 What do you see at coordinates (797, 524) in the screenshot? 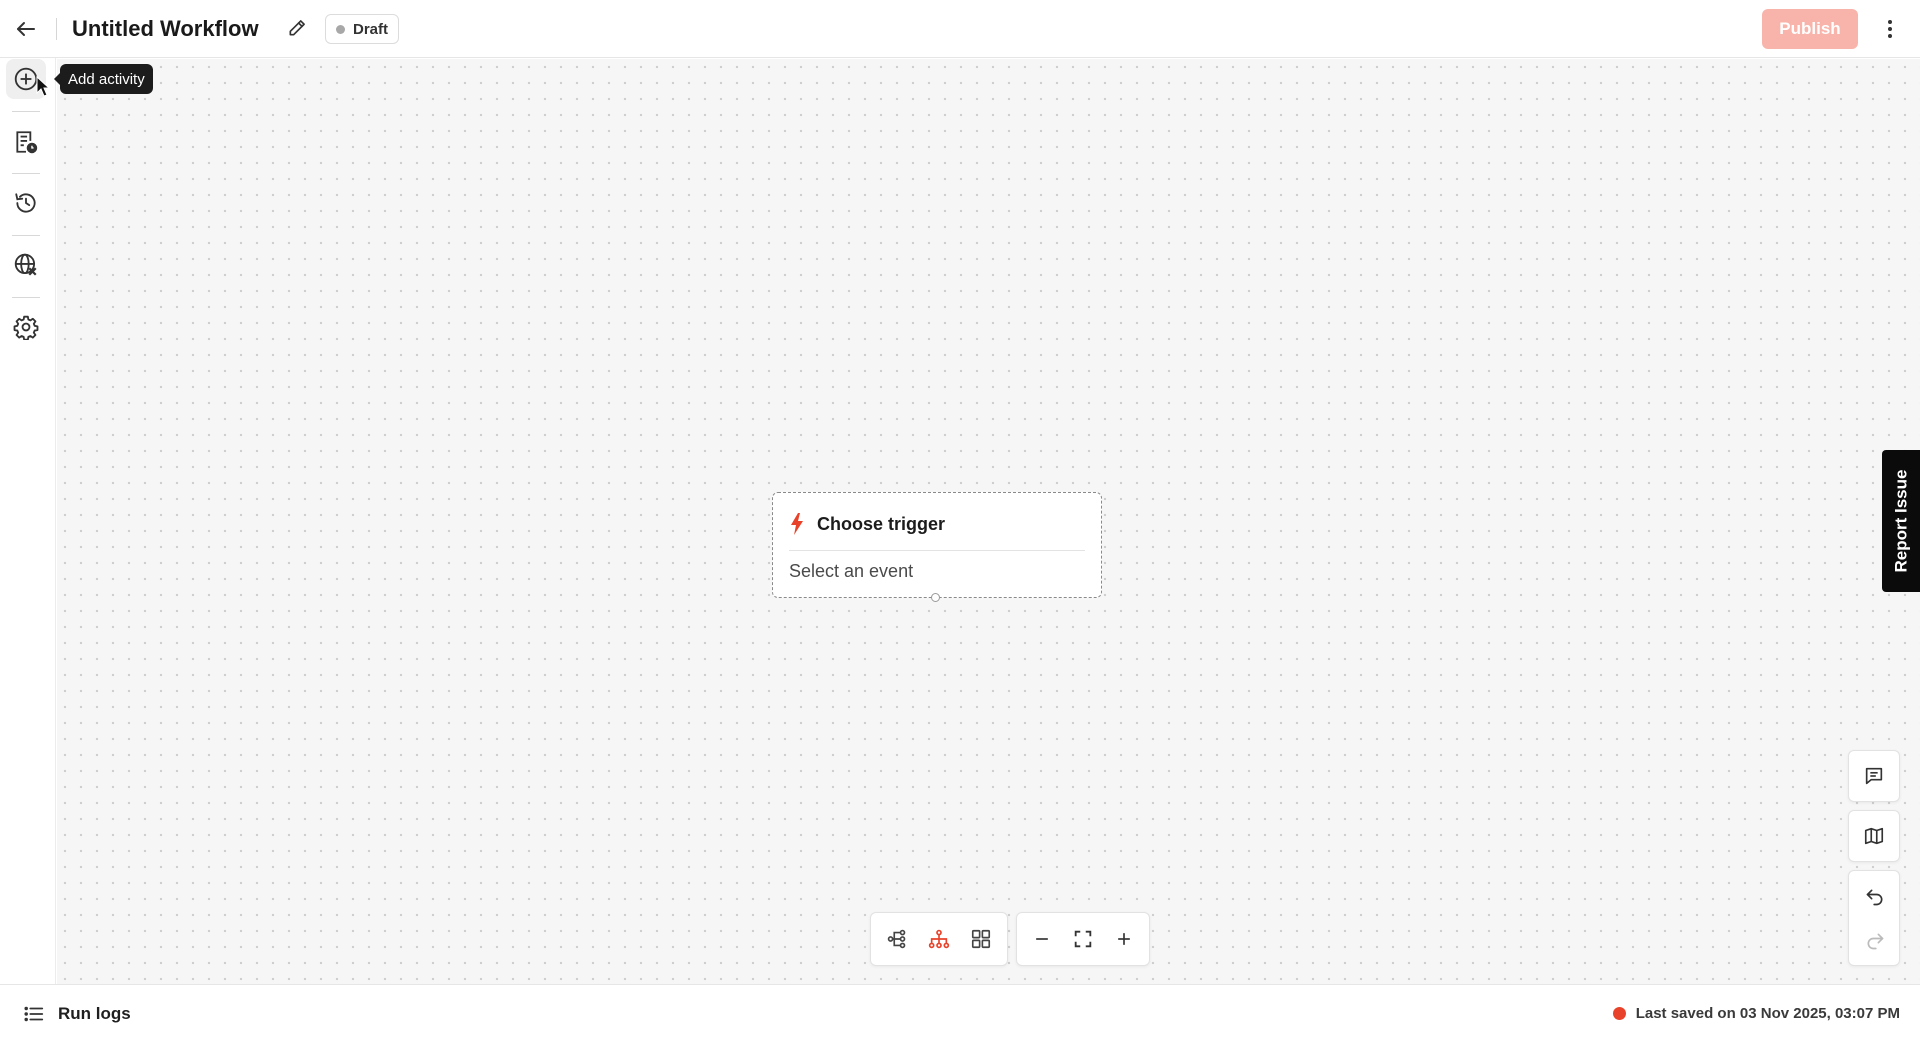
I see `lightning-icon` at bounding box center [797, 524].